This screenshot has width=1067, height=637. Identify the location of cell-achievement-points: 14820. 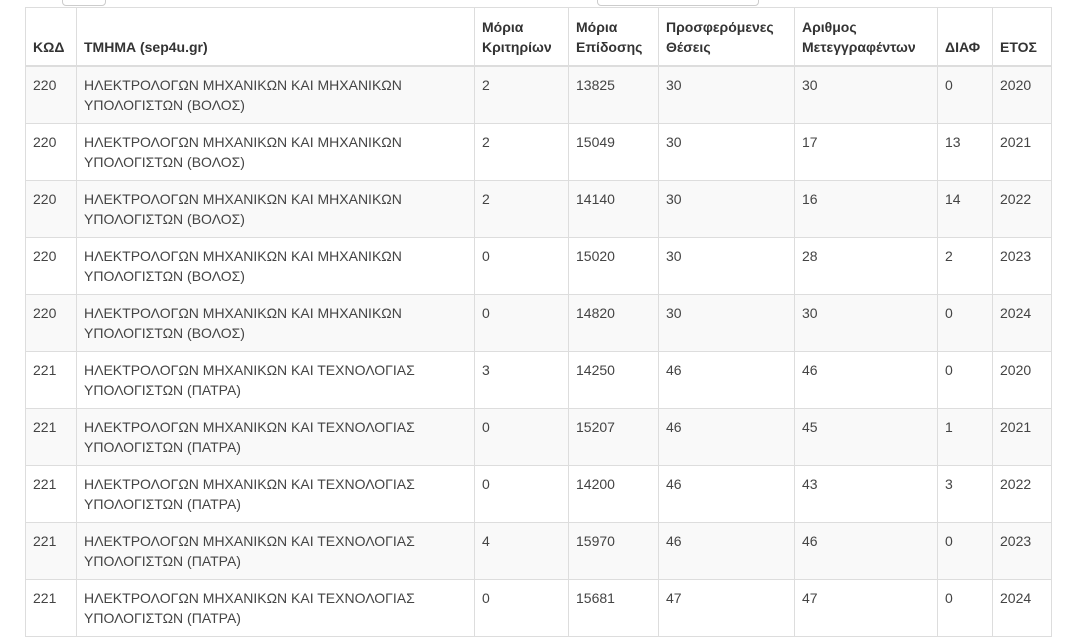
(613, 322).